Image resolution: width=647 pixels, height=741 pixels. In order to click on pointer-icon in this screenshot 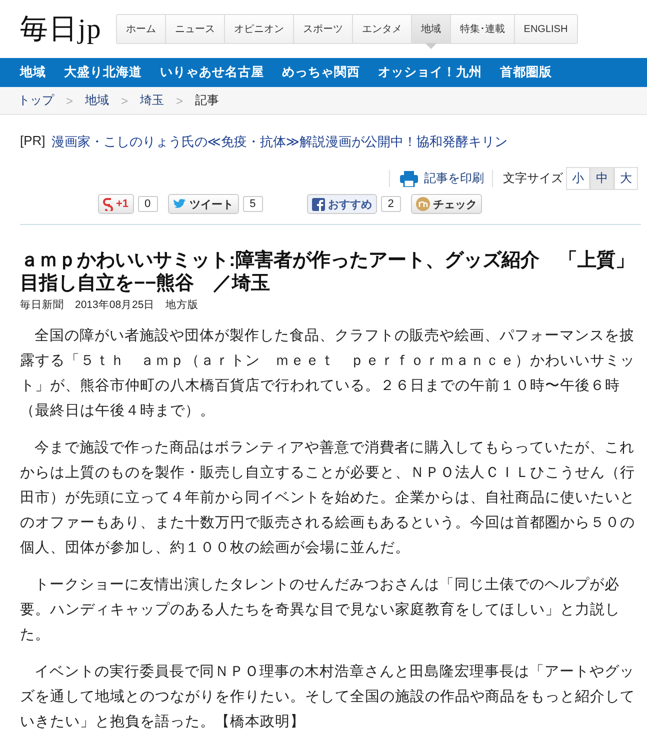, I will do `click(430, 46)`.